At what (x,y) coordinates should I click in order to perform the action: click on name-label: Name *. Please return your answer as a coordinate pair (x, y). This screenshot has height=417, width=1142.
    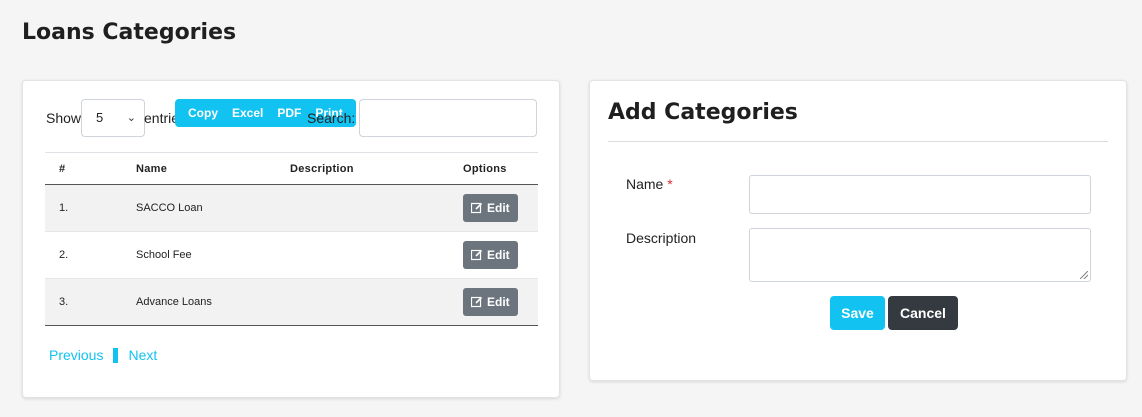
    Looking at the image, I should click on (649, 184).